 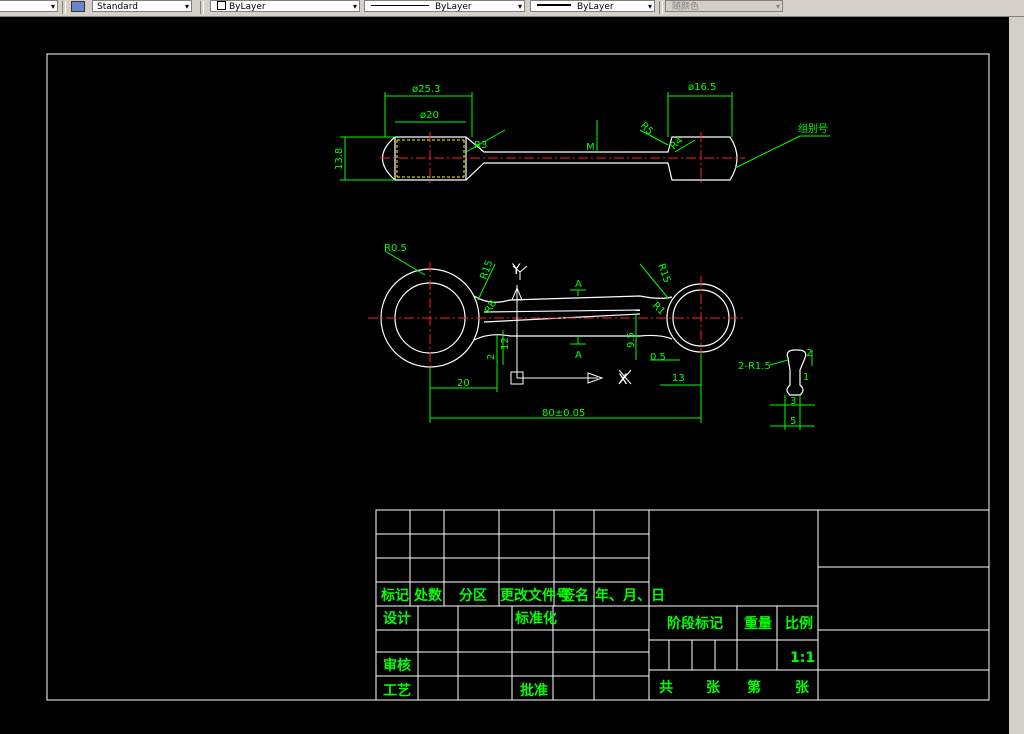 I want to click on dim-r05: R0.5, so click(x=395, y=248).